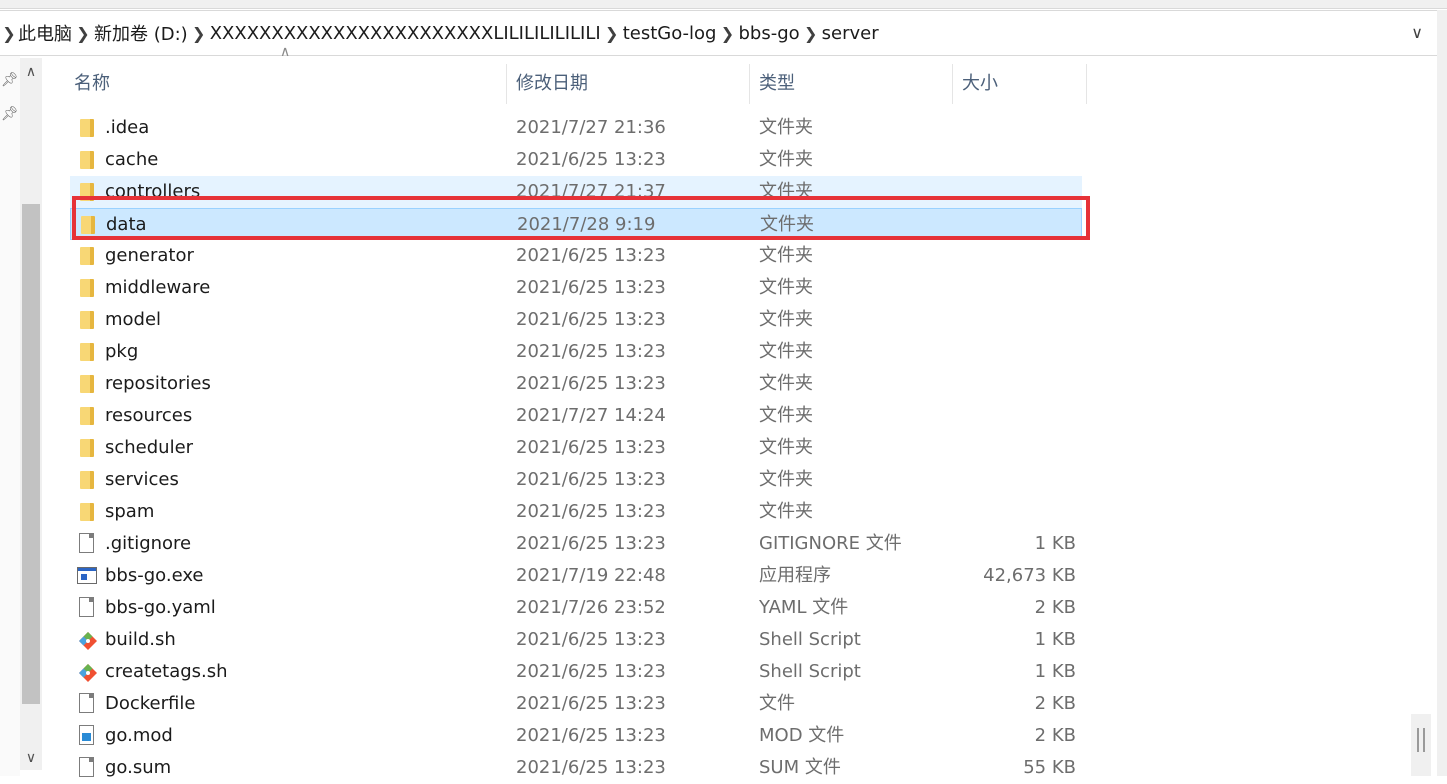 The image size is (1447, 784). What do you see at coordinates (130, 511) in the screenshot?
I see `file-name: spam` at bounding box center [130, 511].